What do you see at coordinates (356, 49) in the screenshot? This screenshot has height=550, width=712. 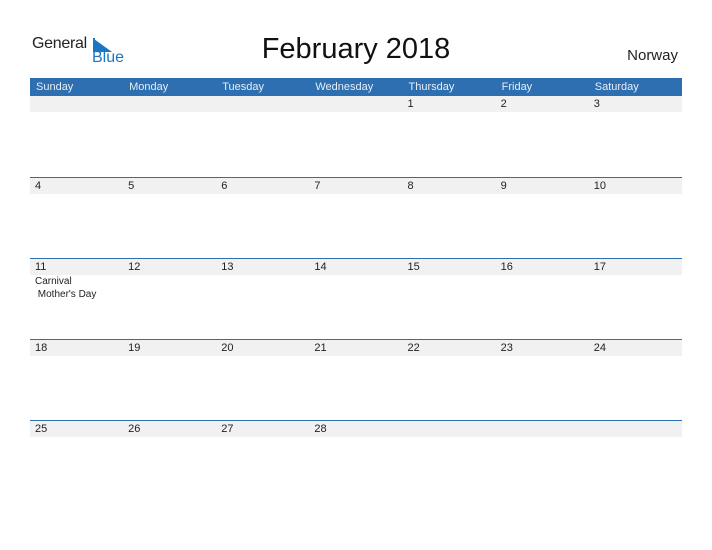 I see `page-title: February 2018` at bounding box center [356, 49].